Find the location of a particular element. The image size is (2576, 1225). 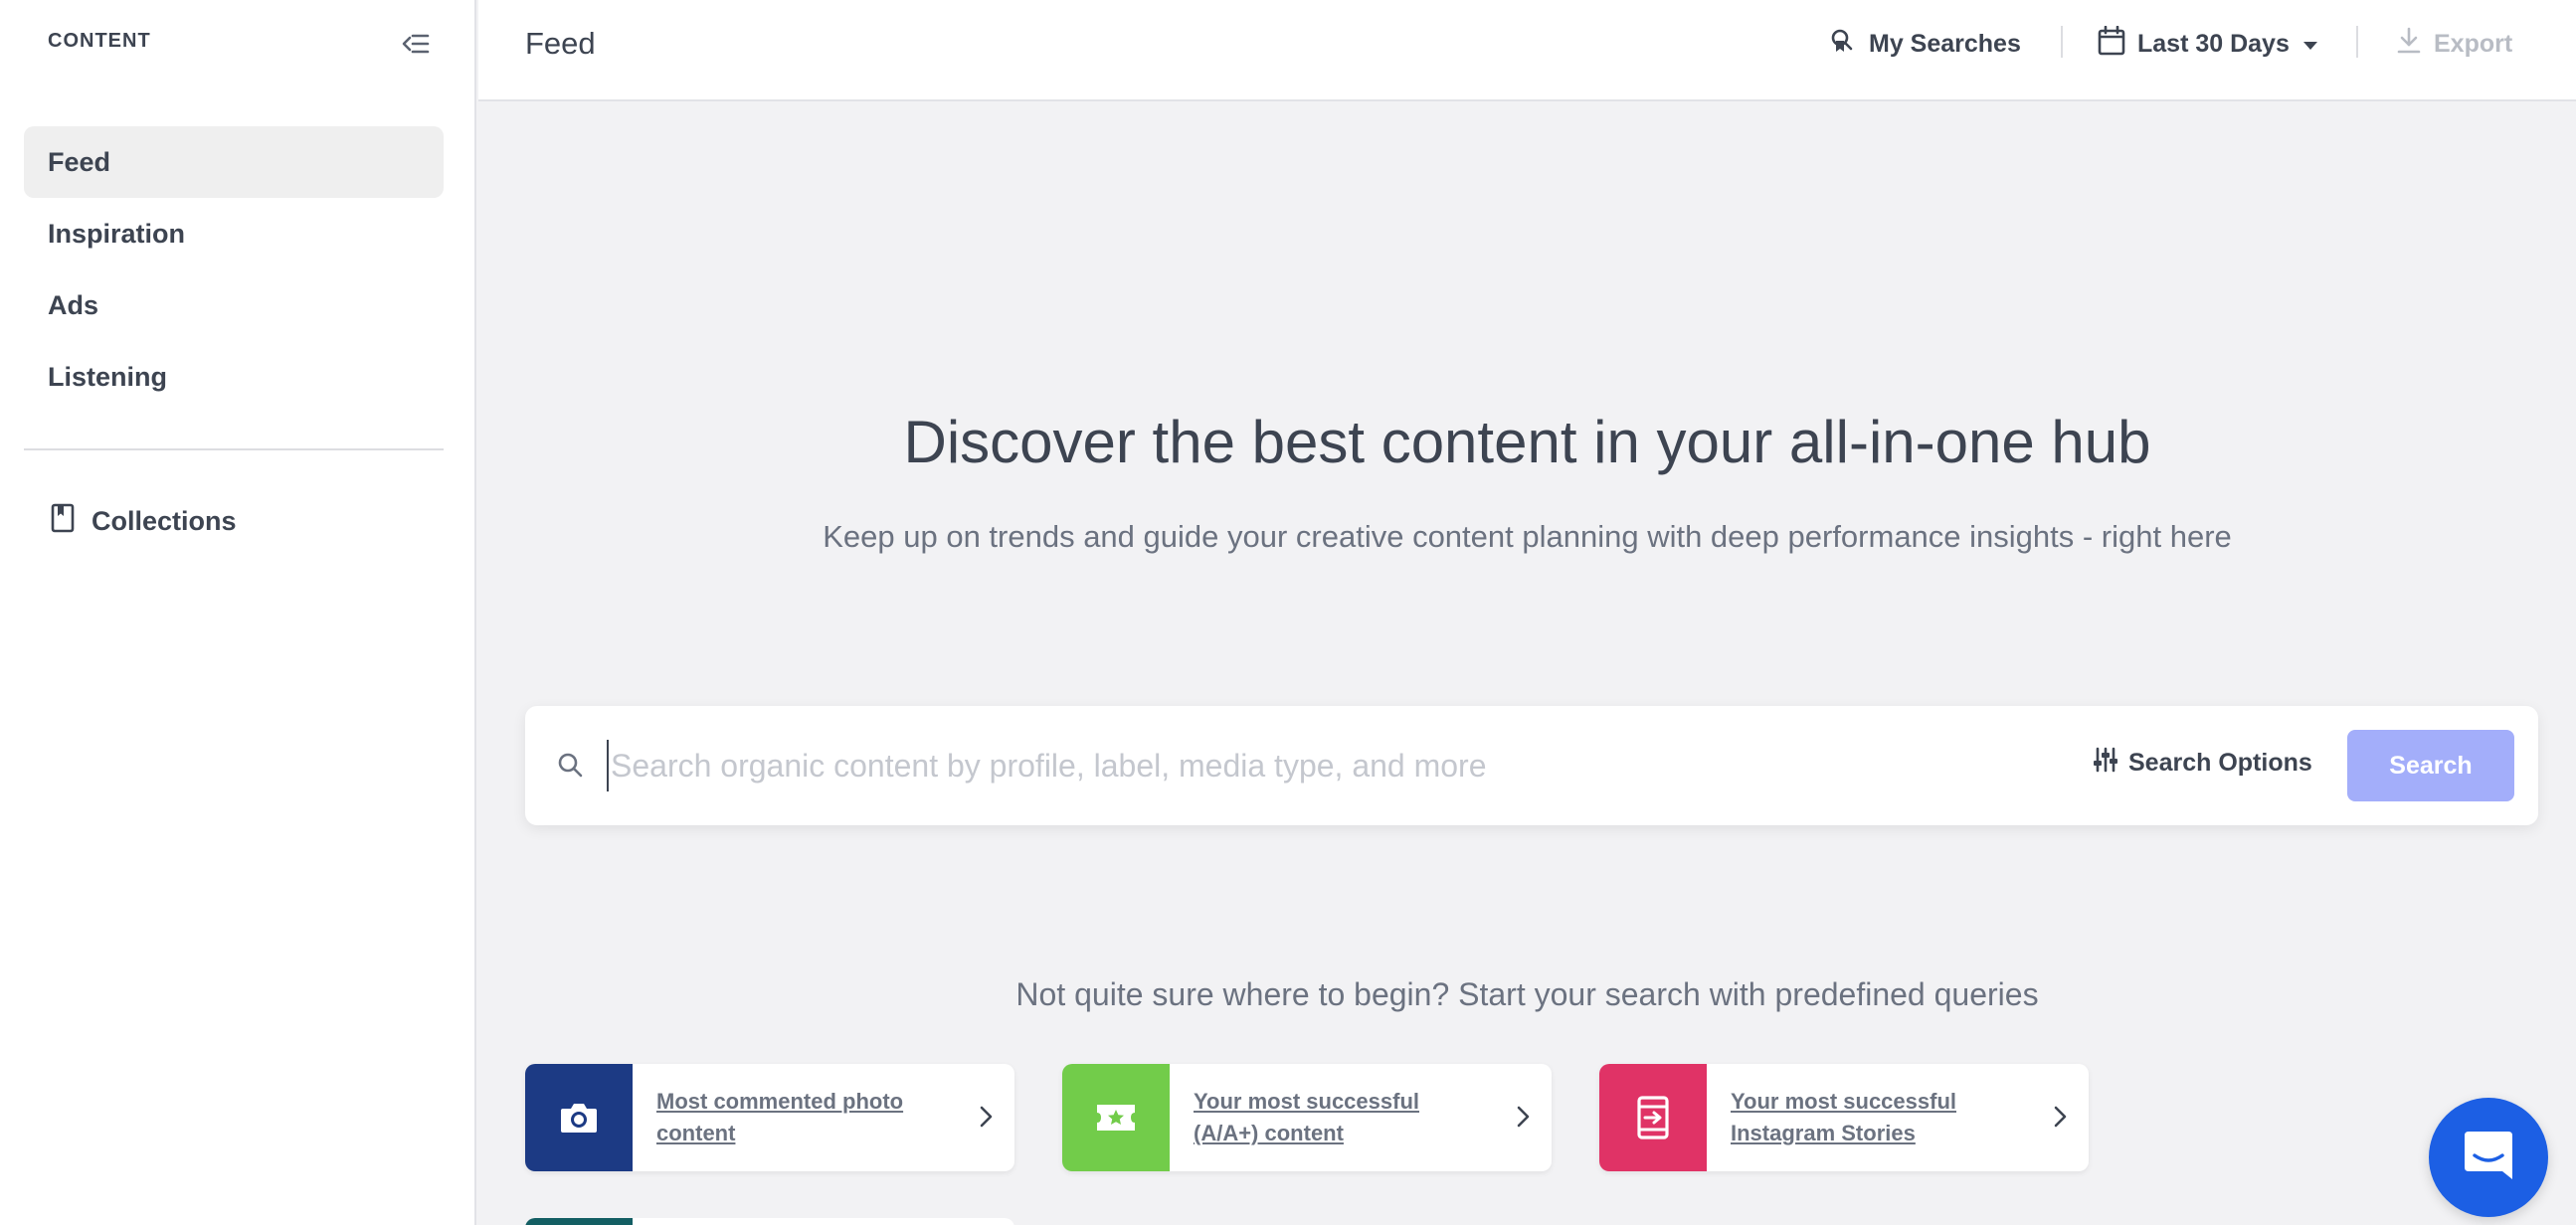

bookmark-icon is located at coordinates (63, 521).